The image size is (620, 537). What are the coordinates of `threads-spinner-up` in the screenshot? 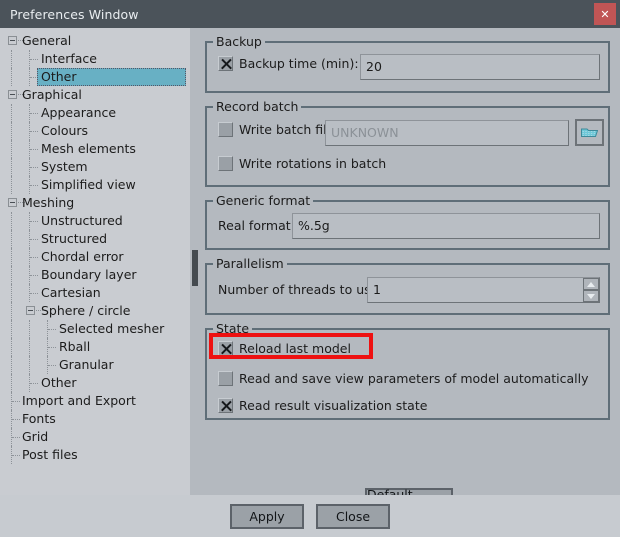 It's located at (591, 284).